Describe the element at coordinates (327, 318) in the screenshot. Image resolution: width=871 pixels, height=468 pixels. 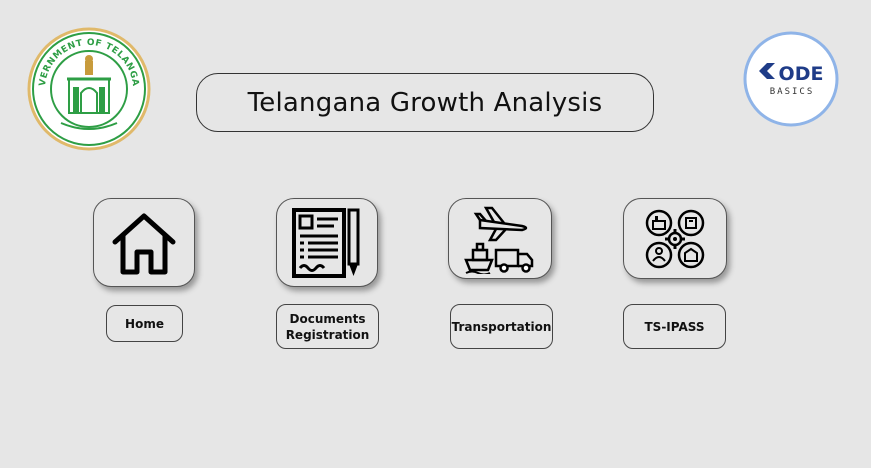
I see `documents-label-line1: Documents` at that location.